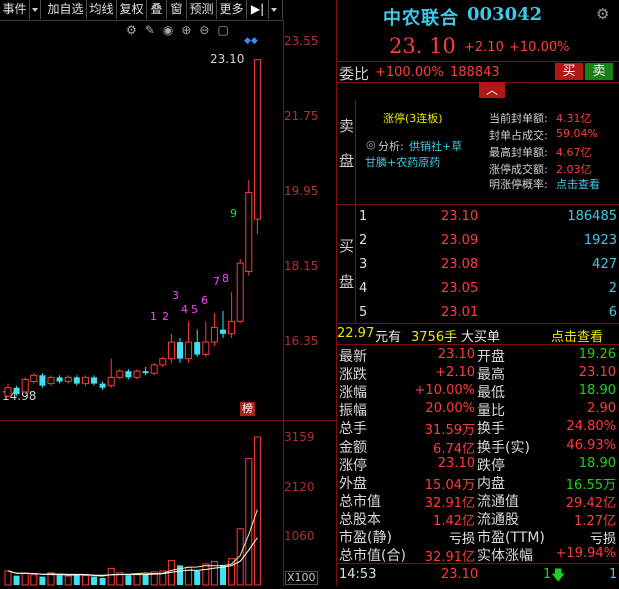 This screenshot has height=589, width=619. What do you see at coordinates (132, 9) in the screenshot?
I see `toolbar-item-adjust: 复权` at bounding box center [132, 9].